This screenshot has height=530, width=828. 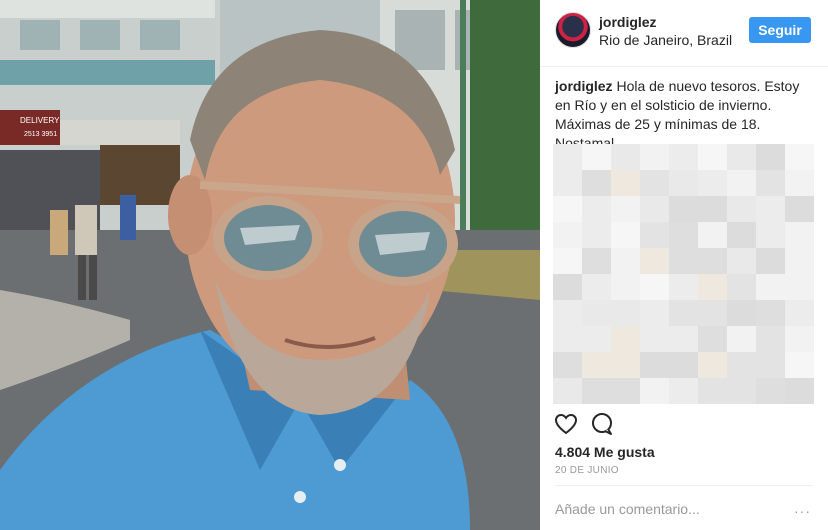 What do you see at coordinates (40, 134) in the screenshot?
I see `shop-phone: 2513 3951` at bounding box center [40, 134].